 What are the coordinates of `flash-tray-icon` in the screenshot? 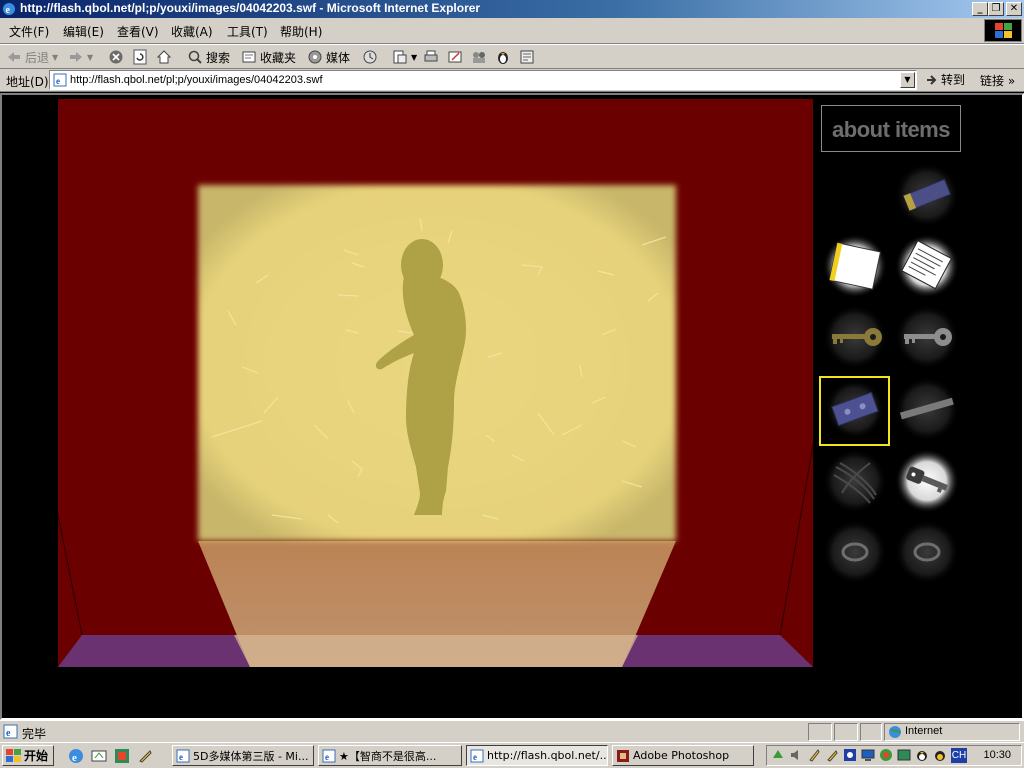 It's located at (814, 755).